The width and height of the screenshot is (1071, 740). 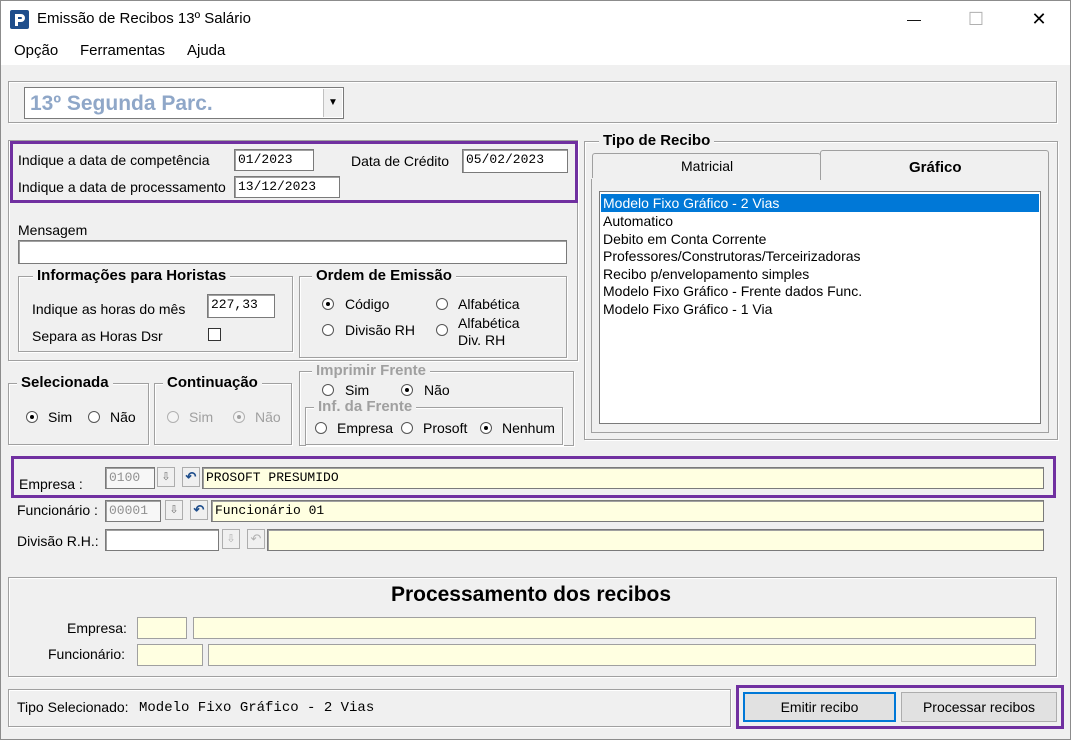 I want to click on separa-checkbox, so click(x=214, y=334).